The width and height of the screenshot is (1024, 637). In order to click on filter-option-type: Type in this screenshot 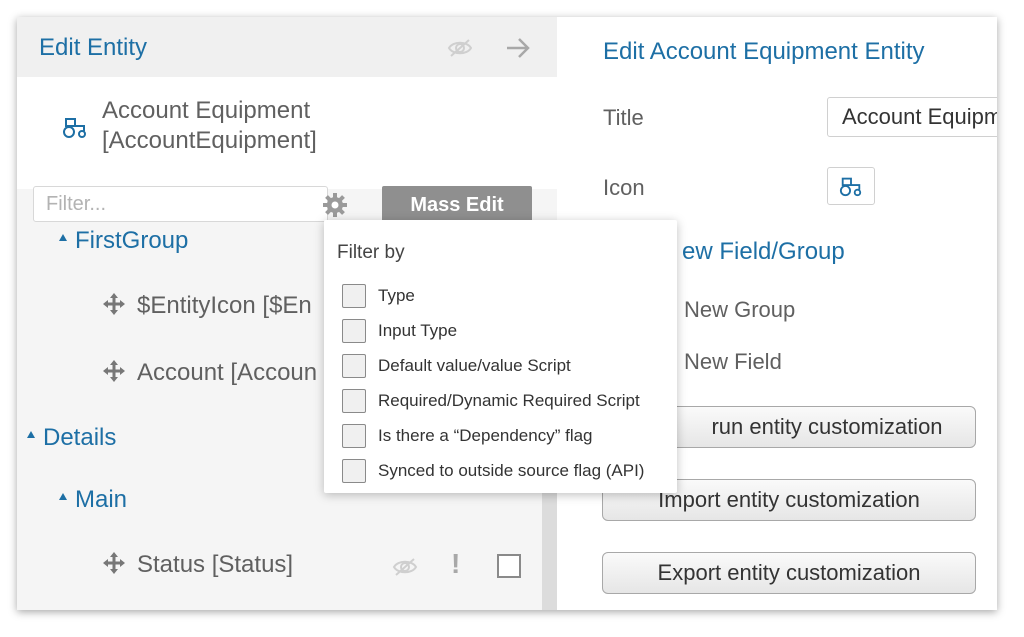, I will do `click(378, 296)`.